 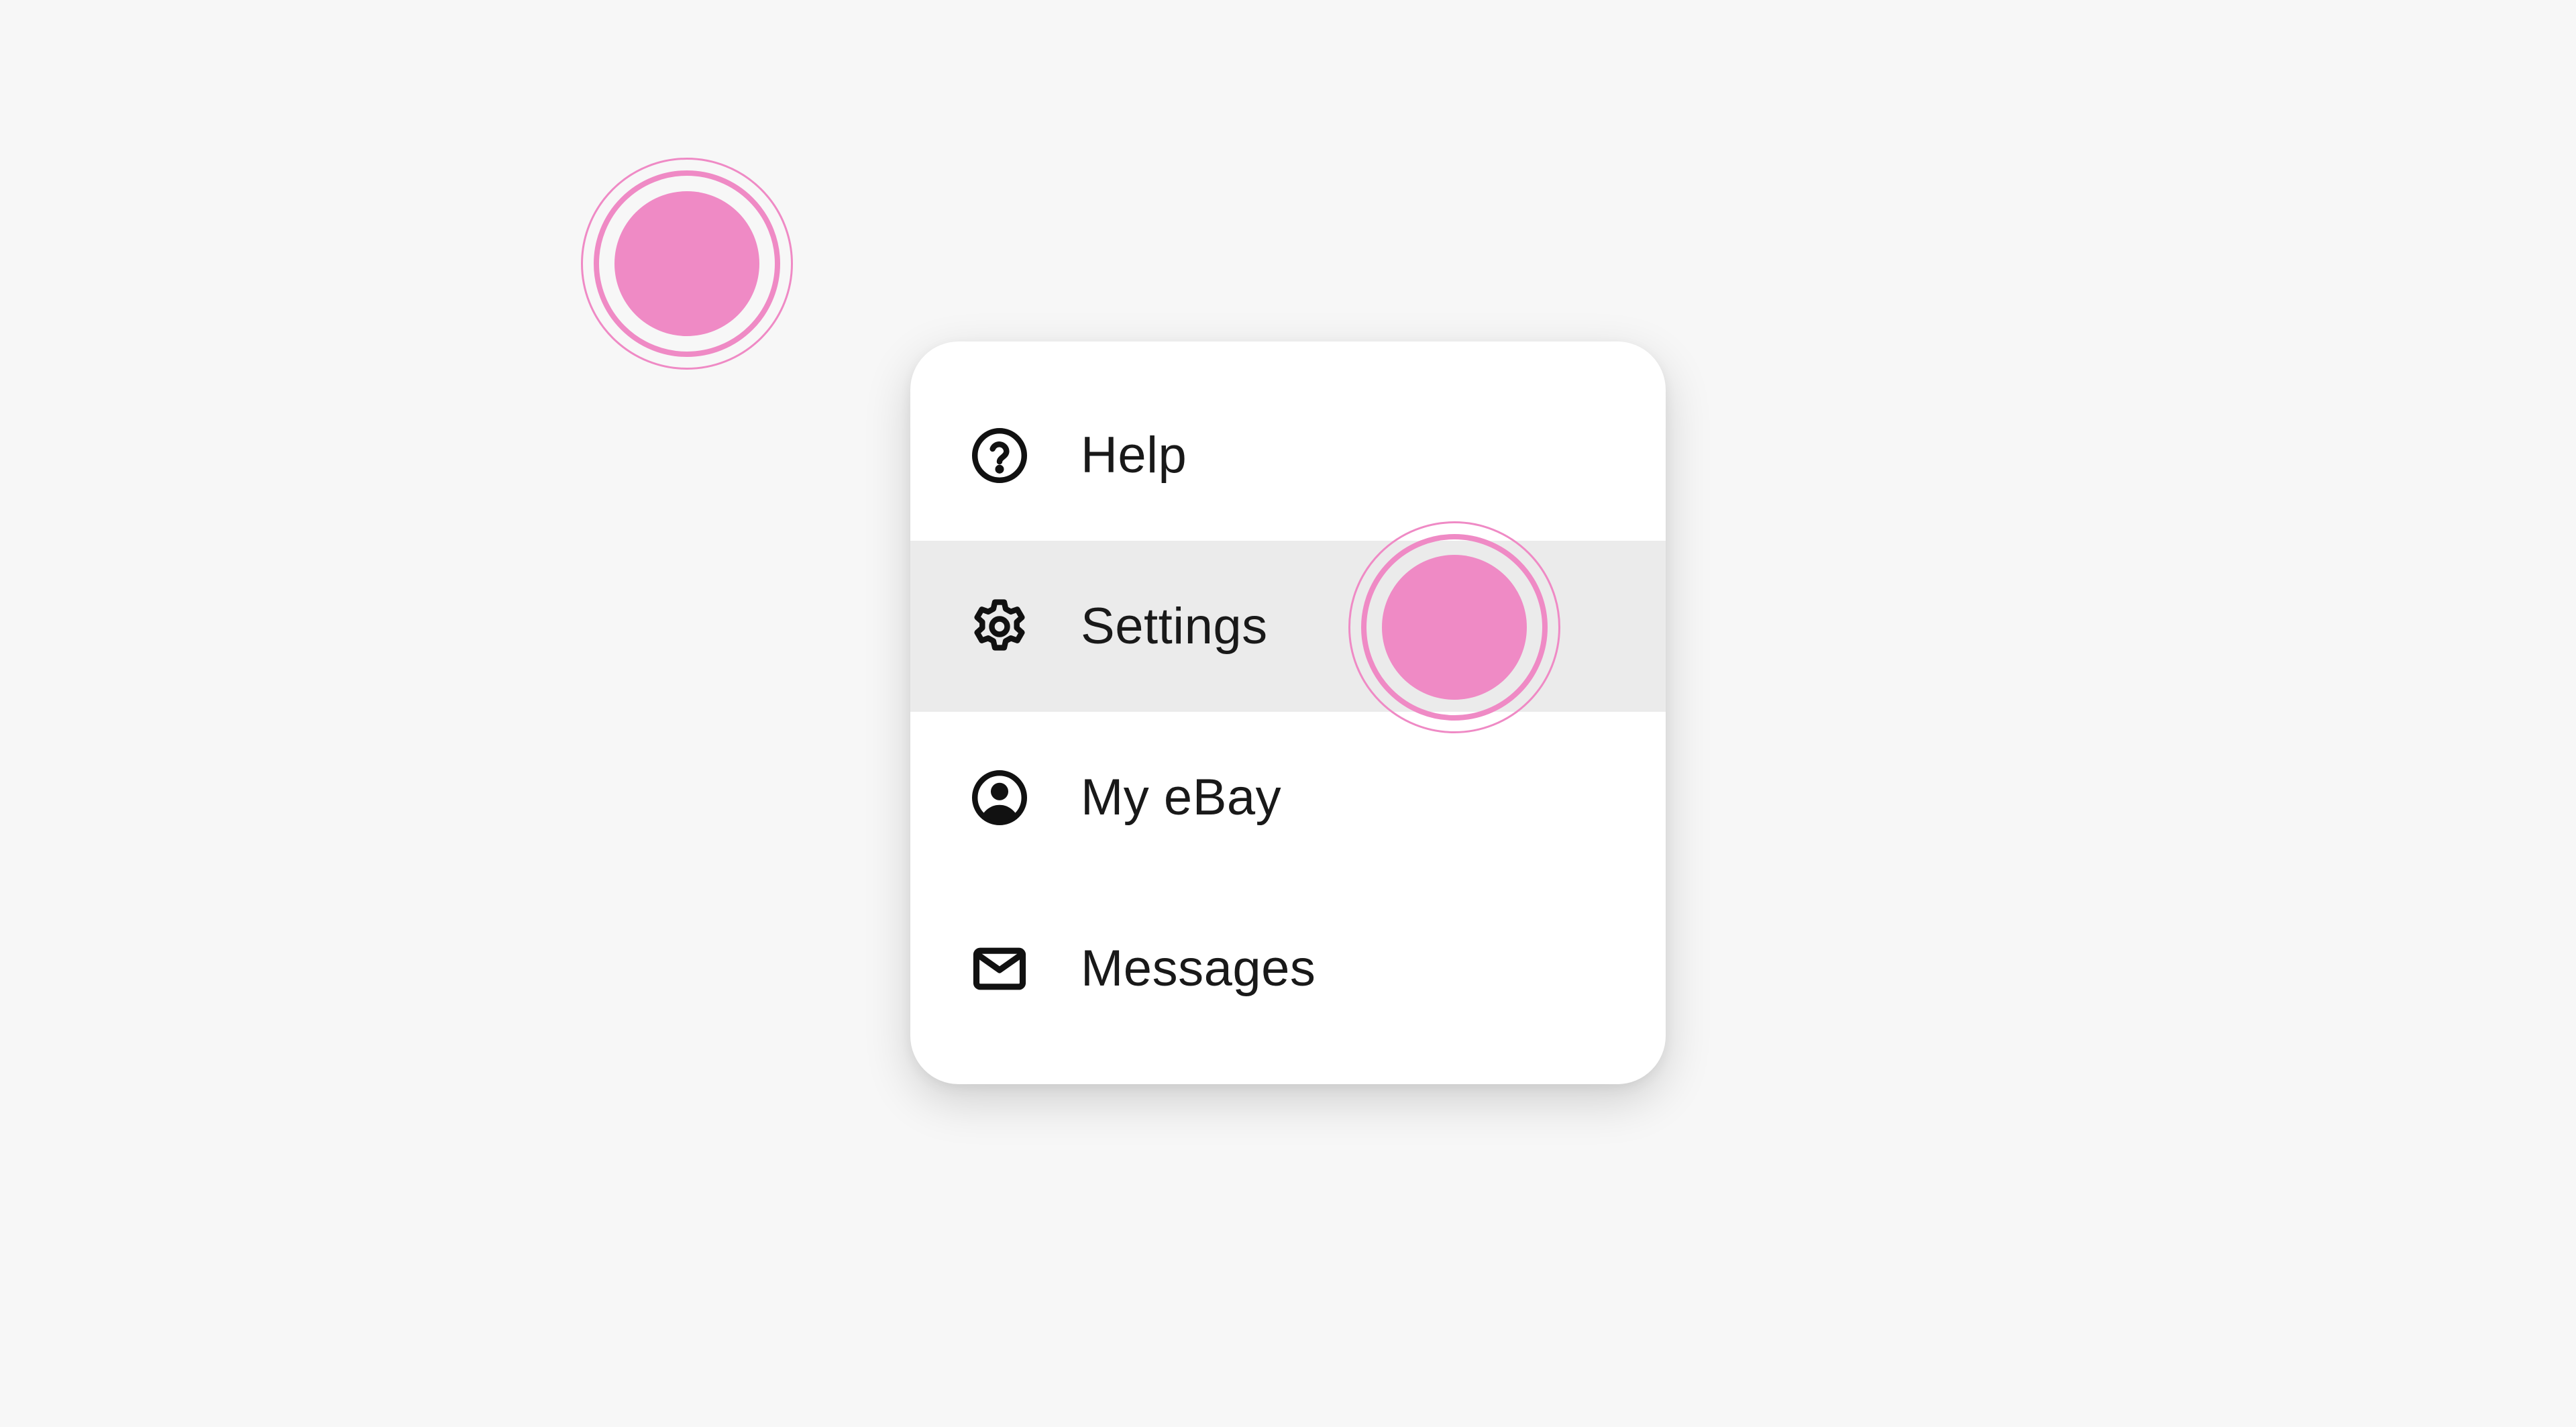 What do you see at coordinates (1174, 626) in the screenshot?
I see `menu-item-label: Settings` at bounding box center [1174, 626].